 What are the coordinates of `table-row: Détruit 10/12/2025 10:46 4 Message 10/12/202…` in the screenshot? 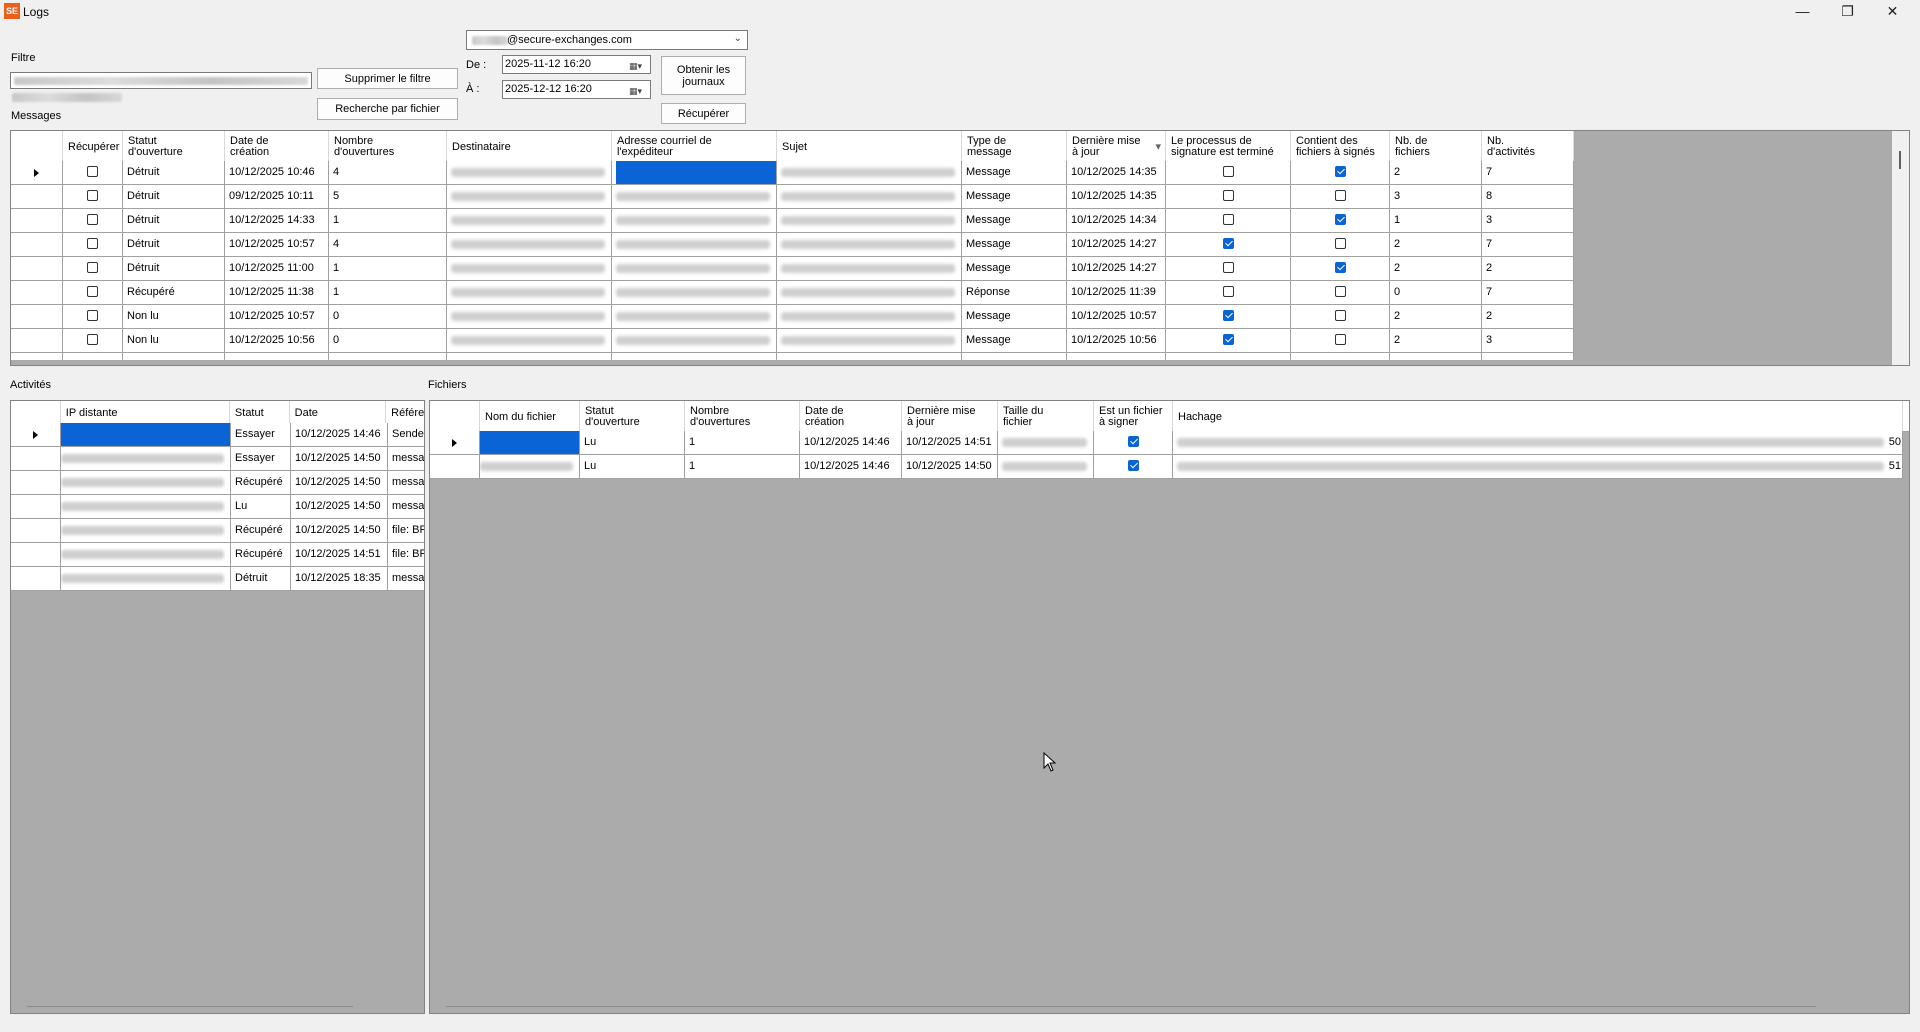 It's located at (792, 173).